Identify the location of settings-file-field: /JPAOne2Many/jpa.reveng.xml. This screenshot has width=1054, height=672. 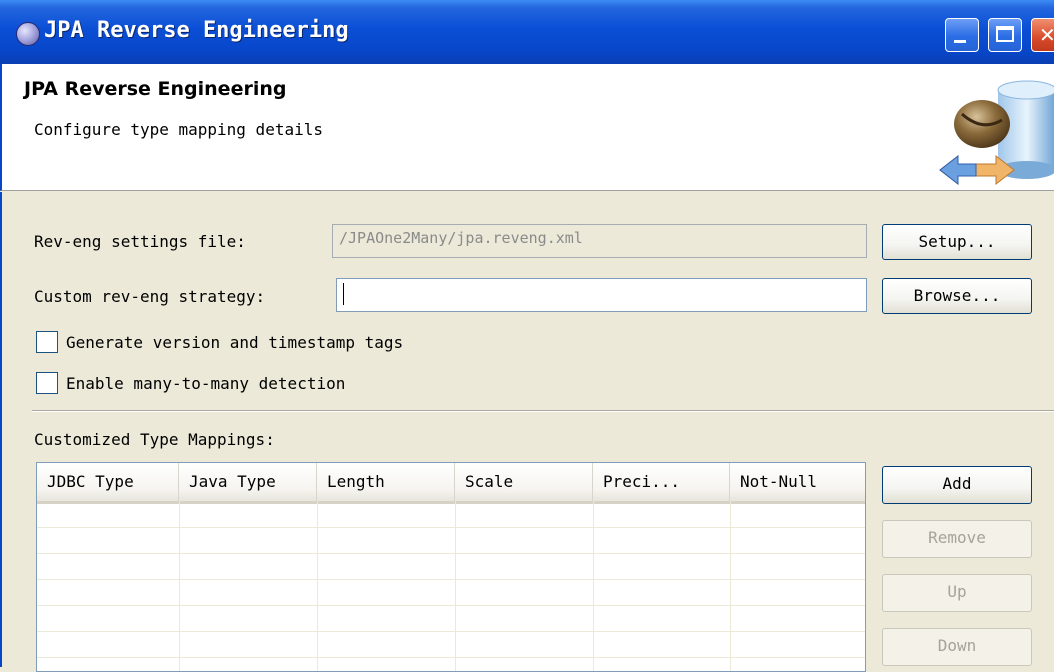
(599, 241).